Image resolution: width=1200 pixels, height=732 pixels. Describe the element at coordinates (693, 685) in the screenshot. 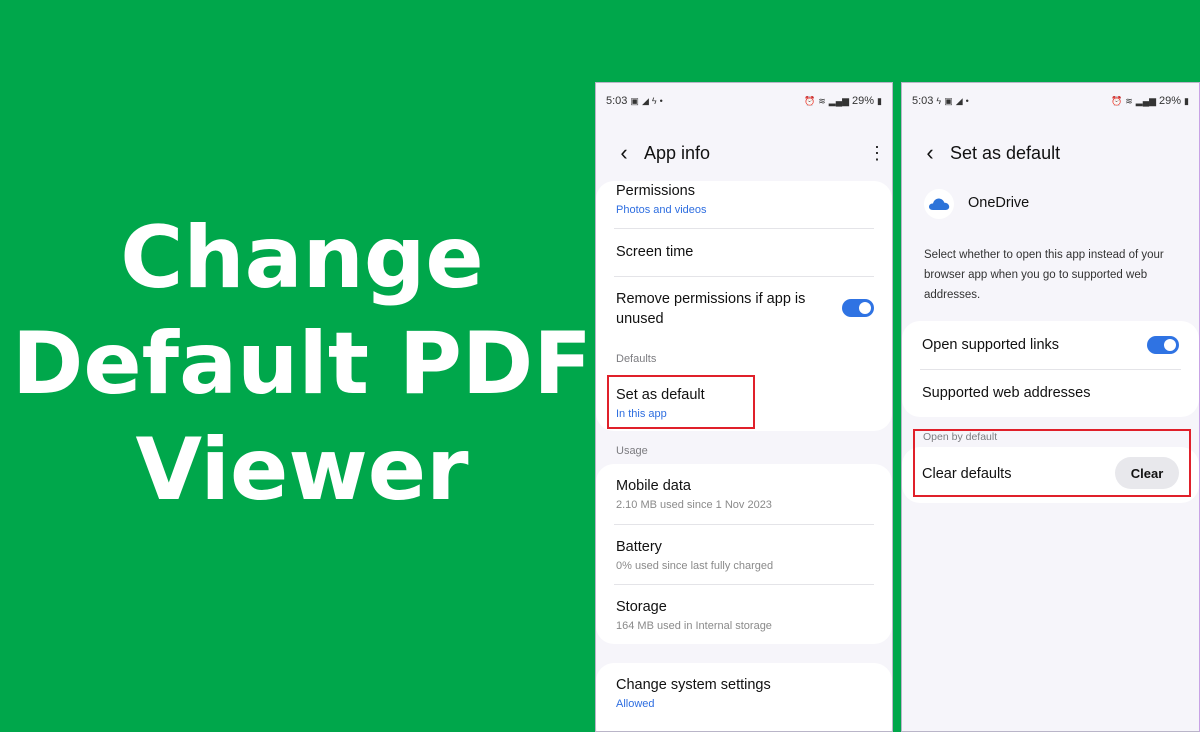

I see `change-system-settings-title: Change system settings` at that location.